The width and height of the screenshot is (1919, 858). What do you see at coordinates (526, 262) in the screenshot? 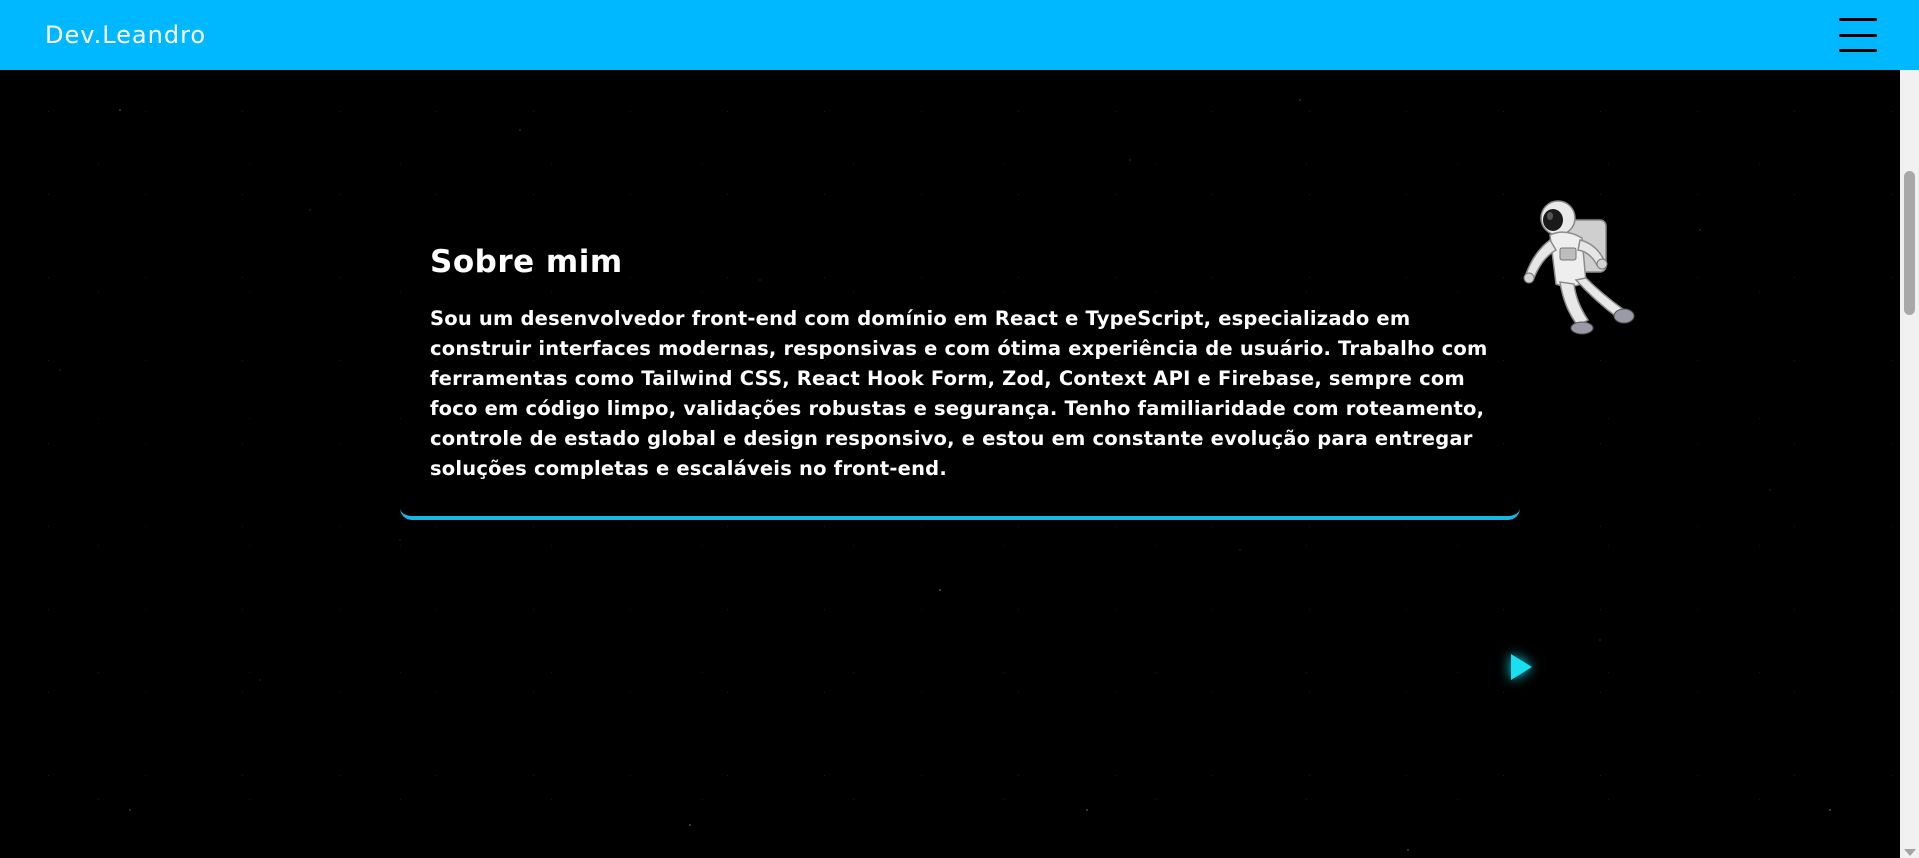
I see `about-title: Sobre mim` at bounding box center [526, 262].